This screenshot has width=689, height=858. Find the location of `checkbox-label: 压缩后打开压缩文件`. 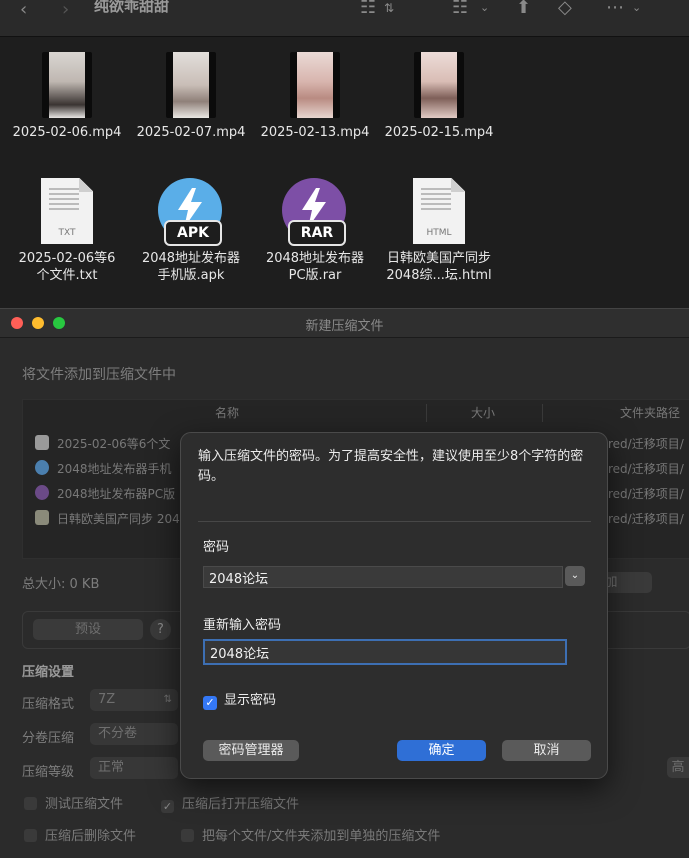

checkbox-label: 压缩后打开压缩文件 is located at coordinates (241, 804).